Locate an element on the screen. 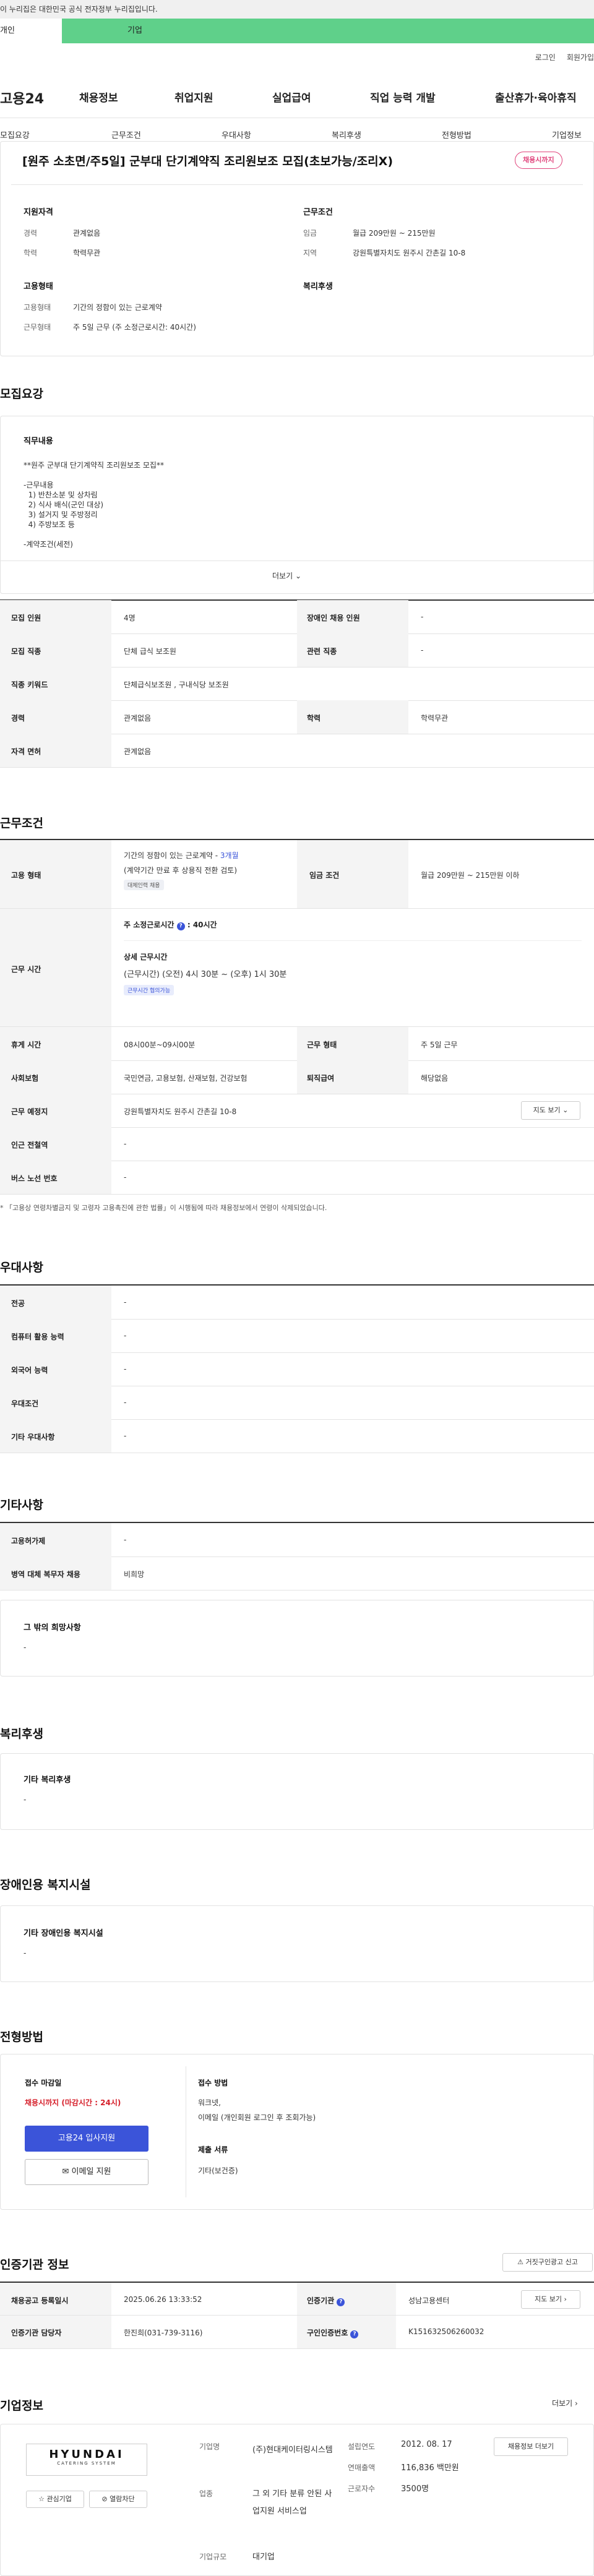 This screenshot has width=594, height=2576. more-toggle: 더보기 ⌄ is located at coordinates (286, 575).